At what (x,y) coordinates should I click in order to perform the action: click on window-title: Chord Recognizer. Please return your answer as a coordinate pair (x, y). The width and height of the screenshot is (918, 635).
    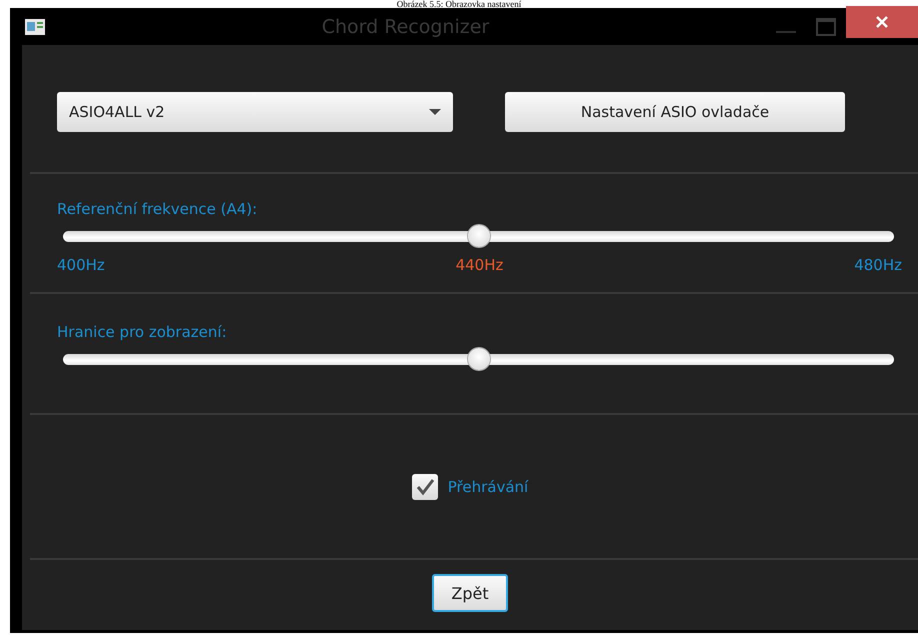
    Looking at the image, I should click on (405, 27).